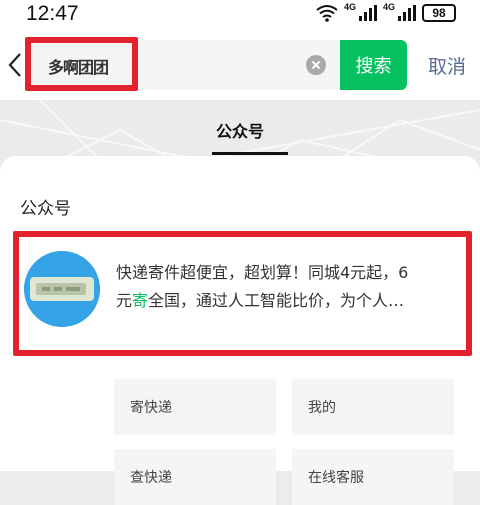 Image resolution: width=480 pixels, height=505 pixels. What do you see at coordinates (349, 7) in the screenshot?
I see `network-type-label: 4G` at bounding box center [349, 7].